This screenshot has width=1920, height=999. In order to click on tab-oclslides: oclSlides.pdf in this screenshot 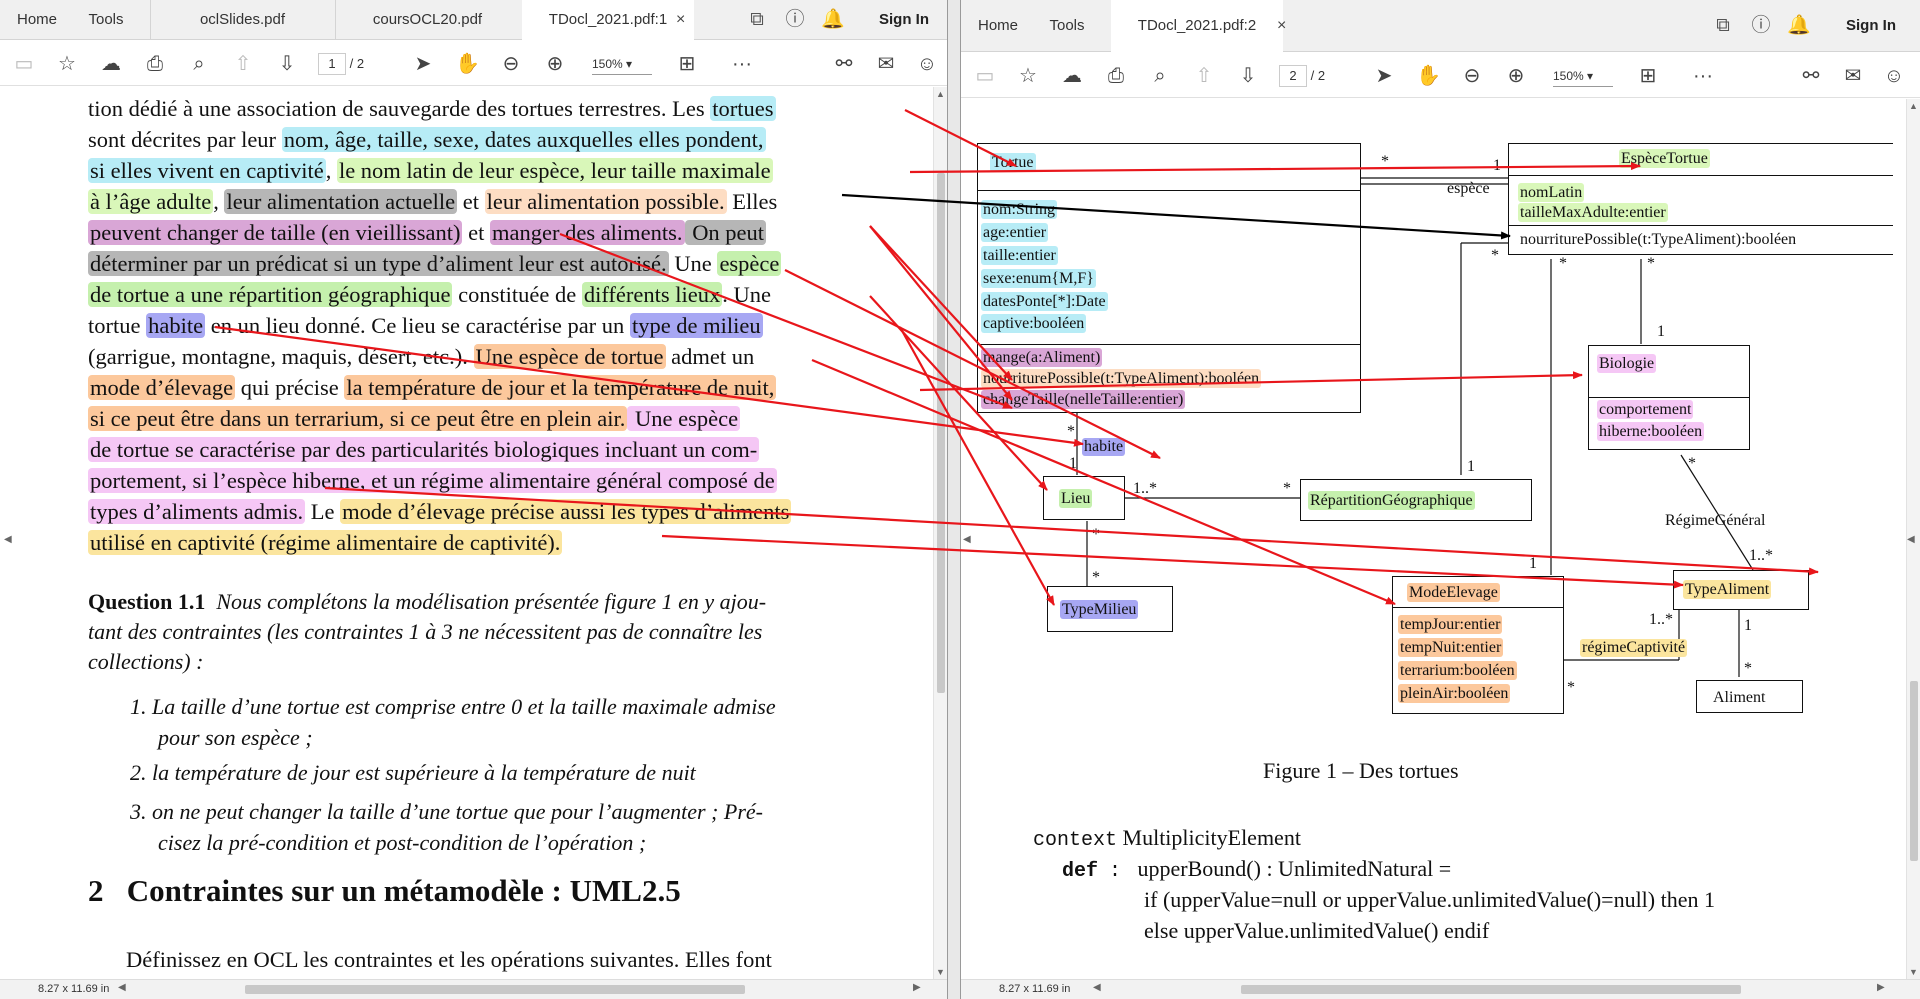, I will do `click(242, 20)`.